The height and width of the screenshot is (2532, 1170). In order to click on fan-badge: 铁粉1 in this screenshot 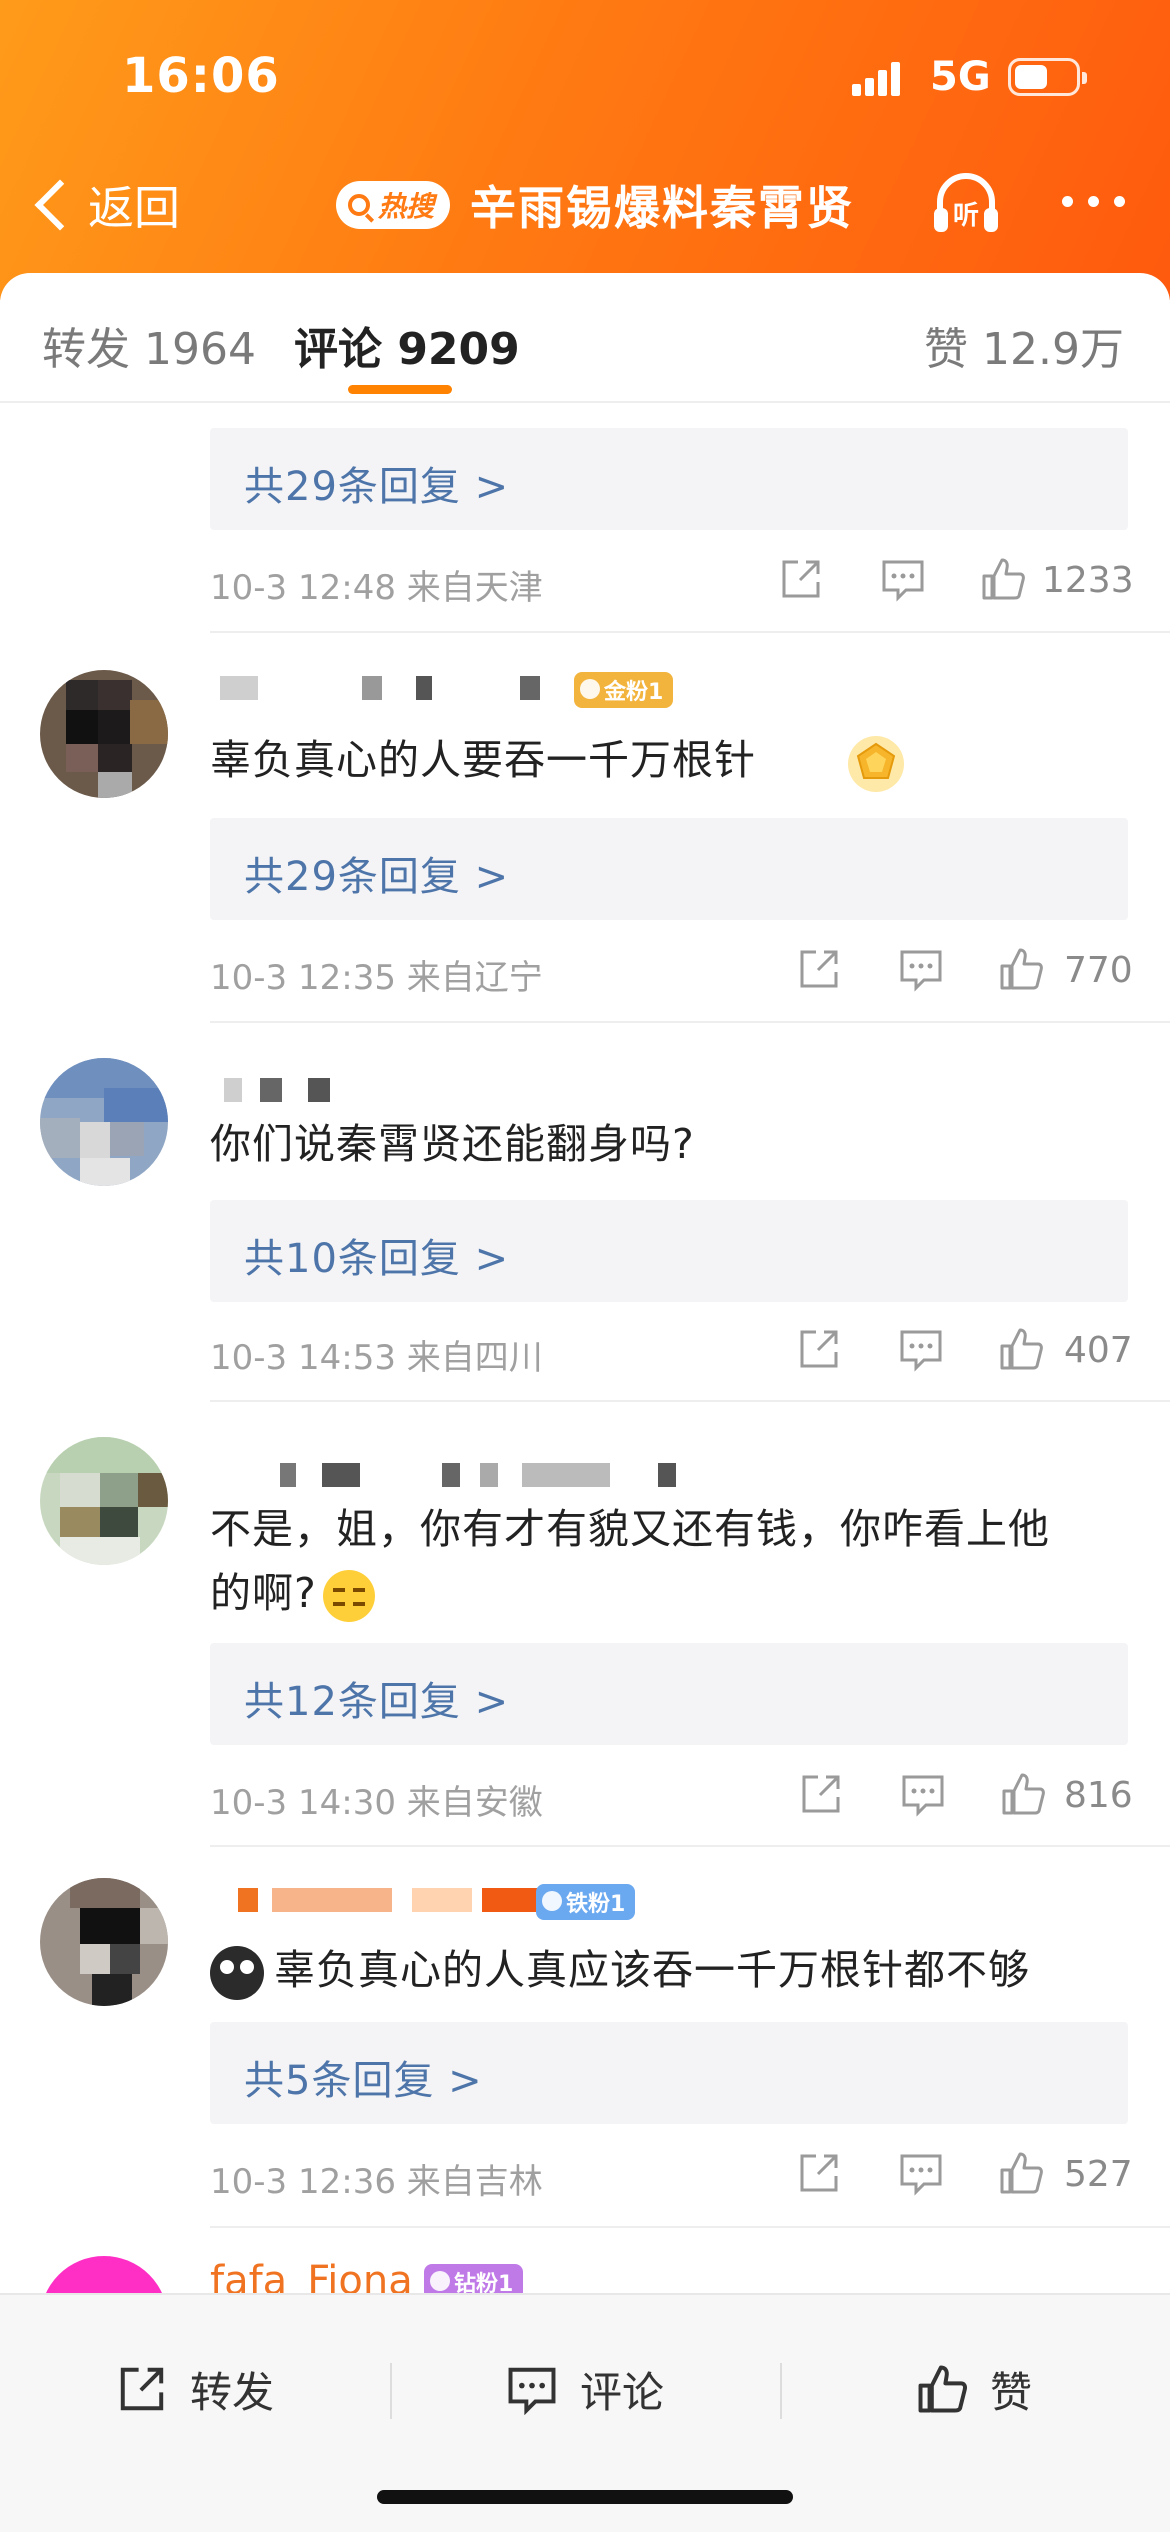, I will do `click(586, 1902)`.